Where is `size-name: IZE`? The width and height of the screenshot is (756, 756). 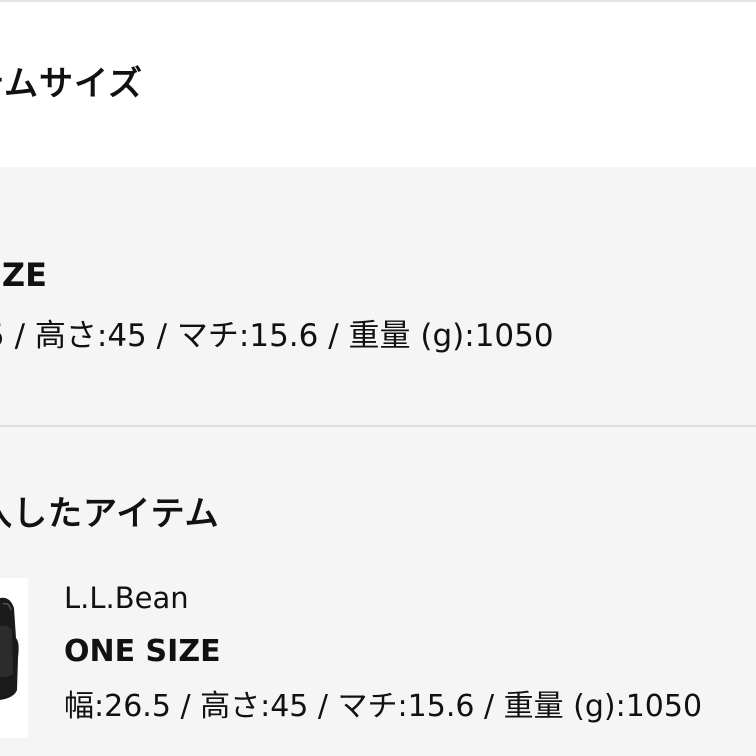
size-name: IZE is located at coordinates (23, 275).